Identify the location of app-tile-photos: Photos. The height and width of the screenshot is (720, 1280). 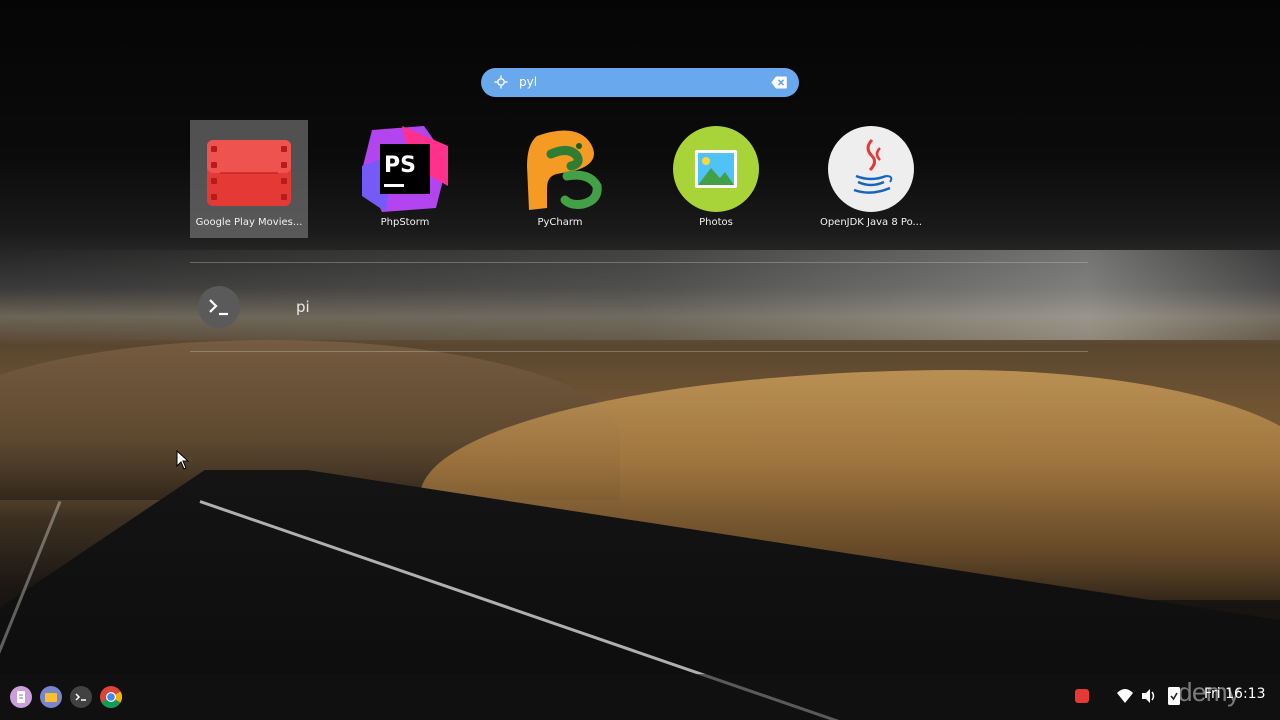
(716, 179).